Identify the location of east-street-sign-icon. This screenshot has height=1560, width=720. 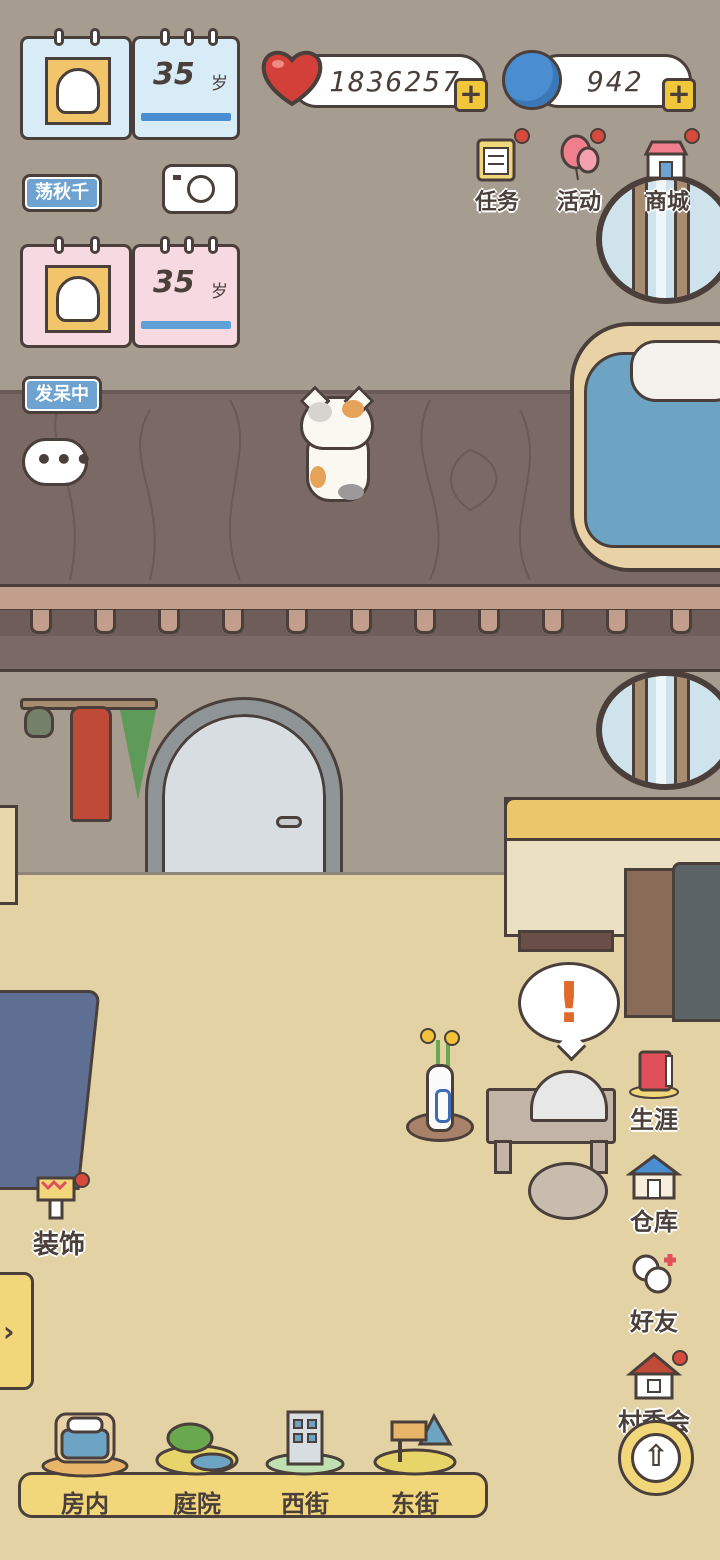
(415, 1444).